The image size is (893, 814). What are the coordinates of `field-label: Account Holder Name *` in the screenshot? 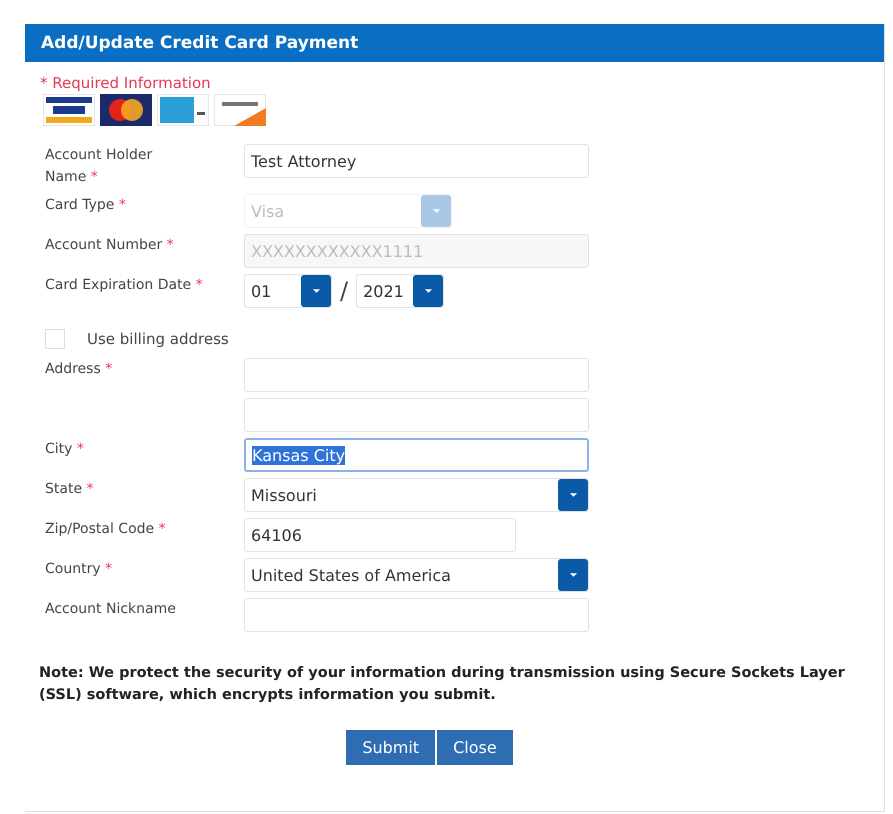 It's located at (99, 166).